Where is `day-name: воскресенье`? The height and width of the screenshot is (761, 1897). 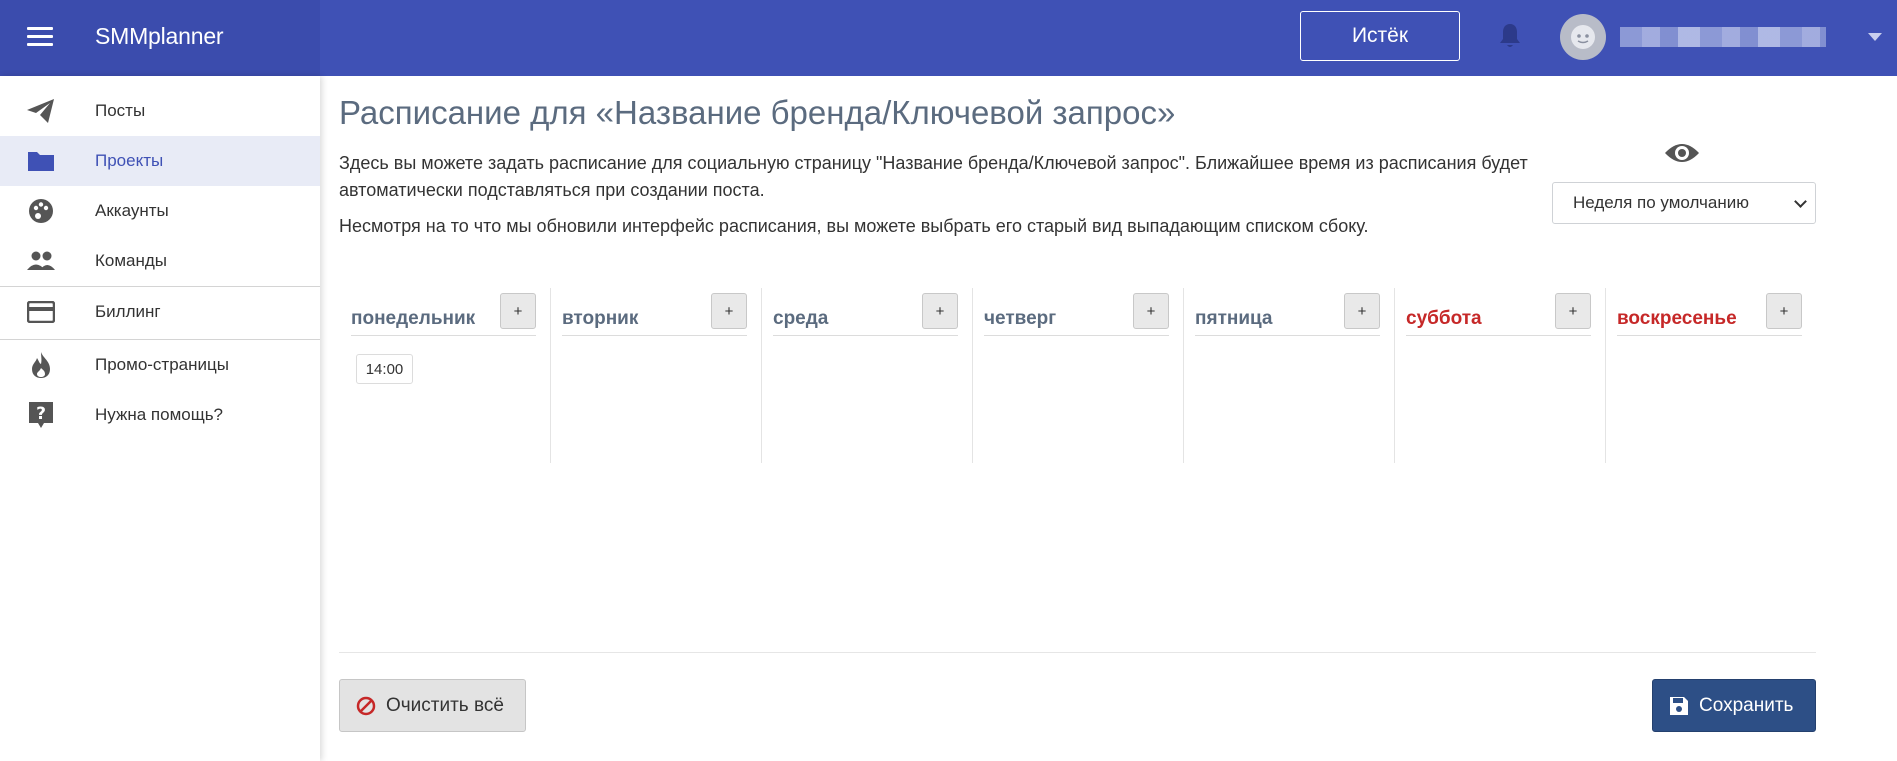 day-name: воскресенье is located at coordinates (1677, 318).